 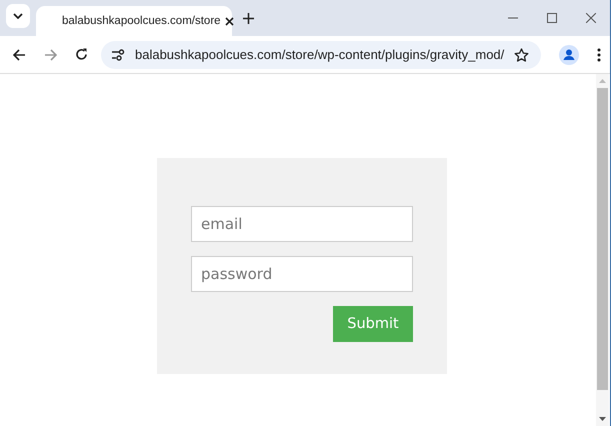 What do you see at coordinates (248, 18) in the screenshot?
I see `new-tab-icon` at bounding box center [248, 18].